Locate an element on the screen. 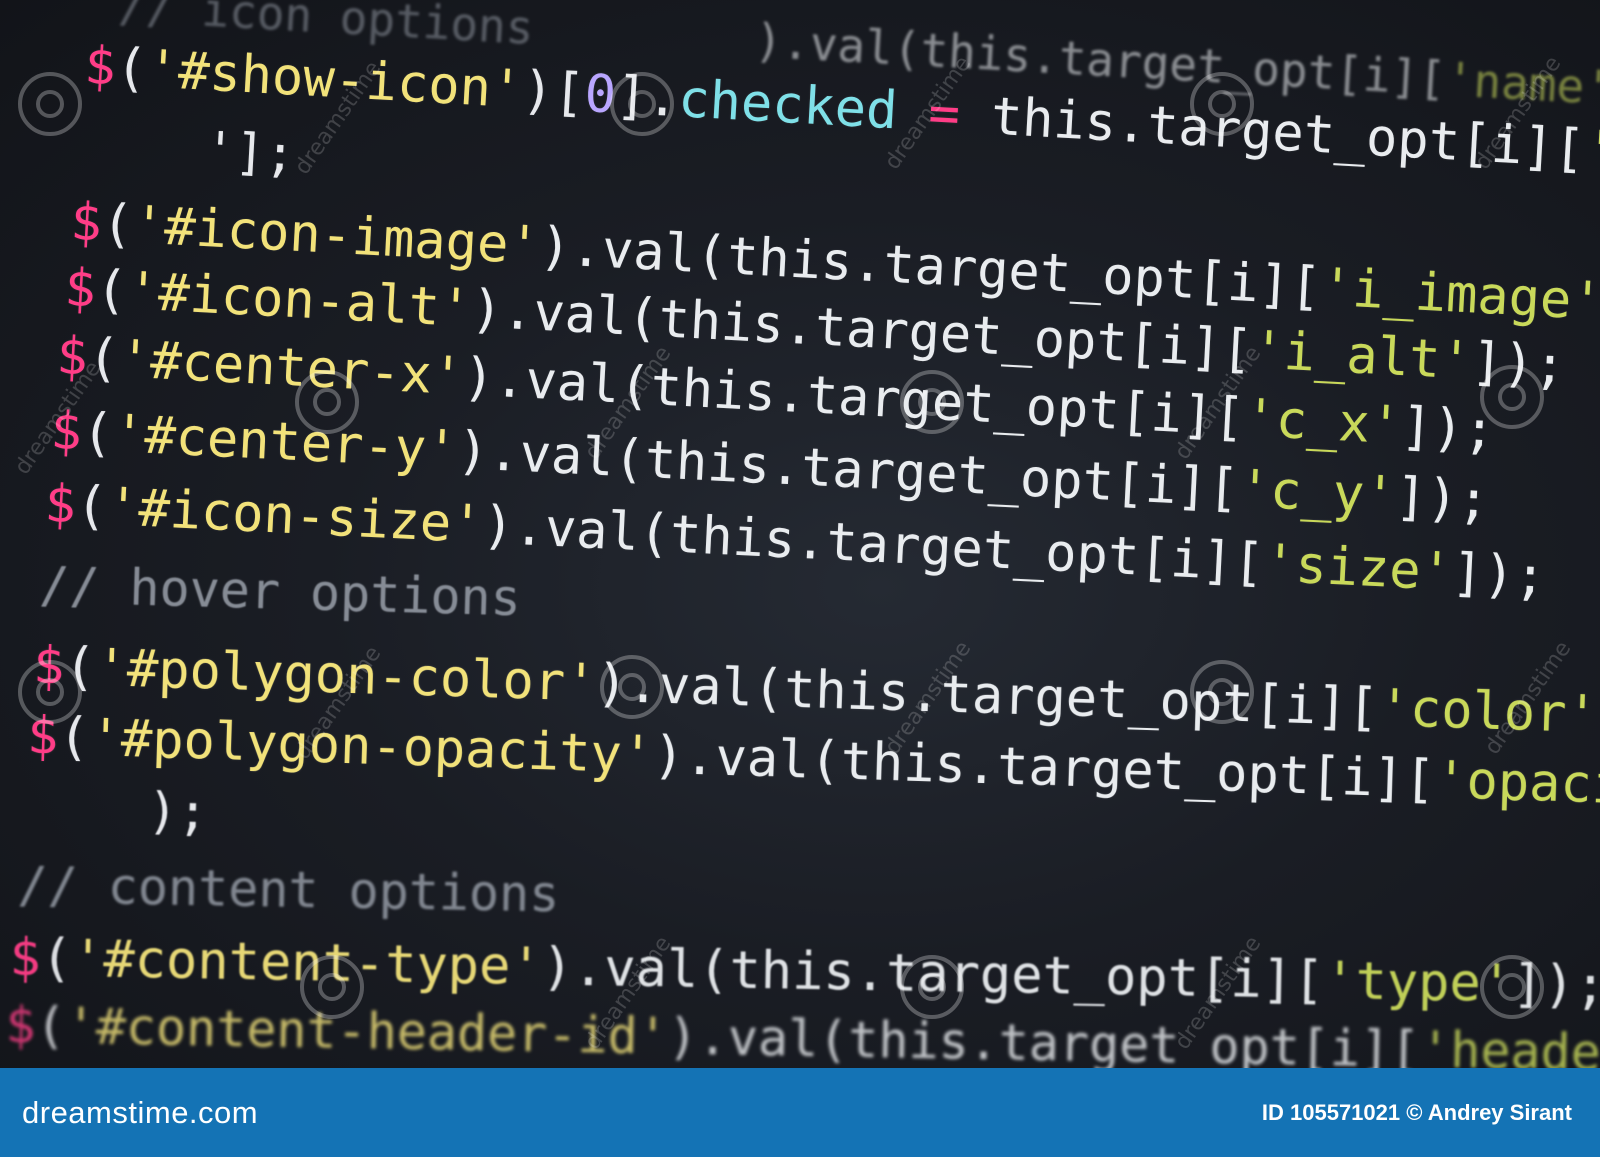 Image resolution: width=1600 pixels, height=1157 pixels. code-token: // hover options is located at coordinates (280, 592).